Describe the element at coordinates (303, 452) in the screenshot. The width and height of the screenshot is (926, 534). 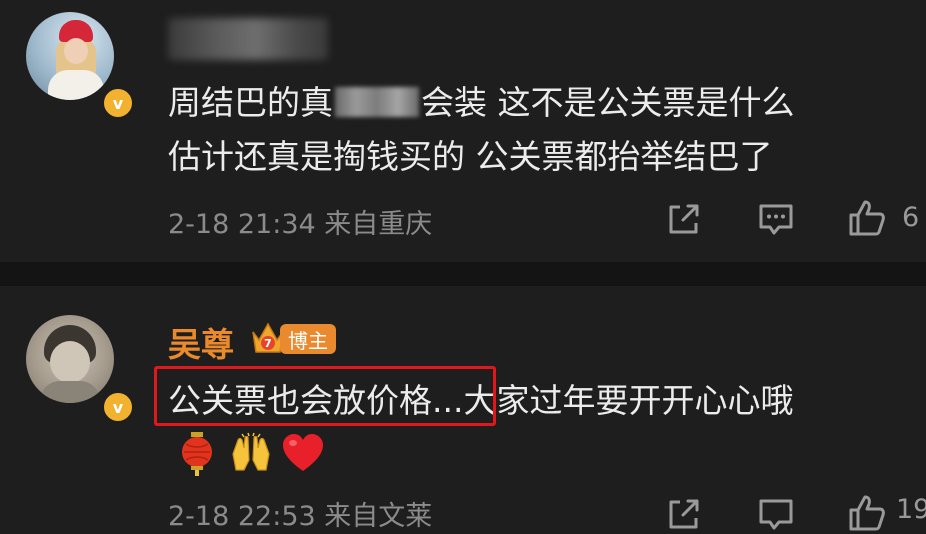
I see `red-heart-emoji-icon` at that location.